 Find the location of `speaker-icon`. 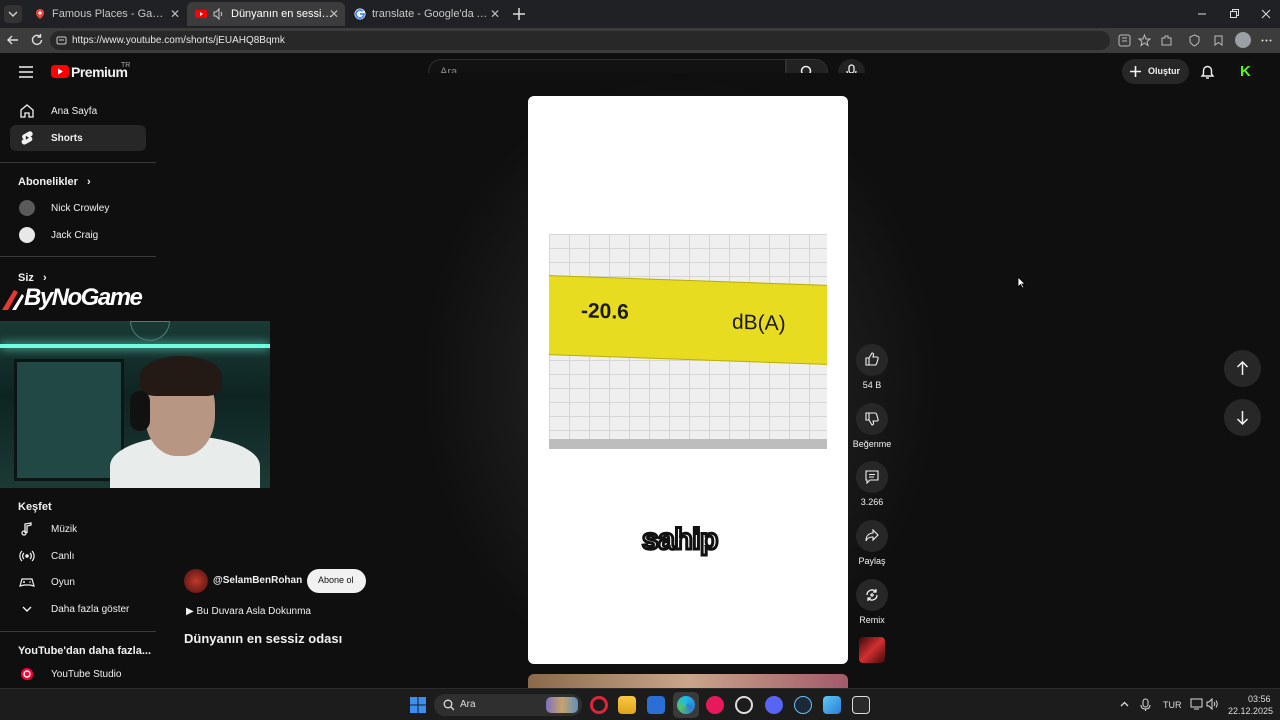

speaker-icon is located at coordinates (219, 14).